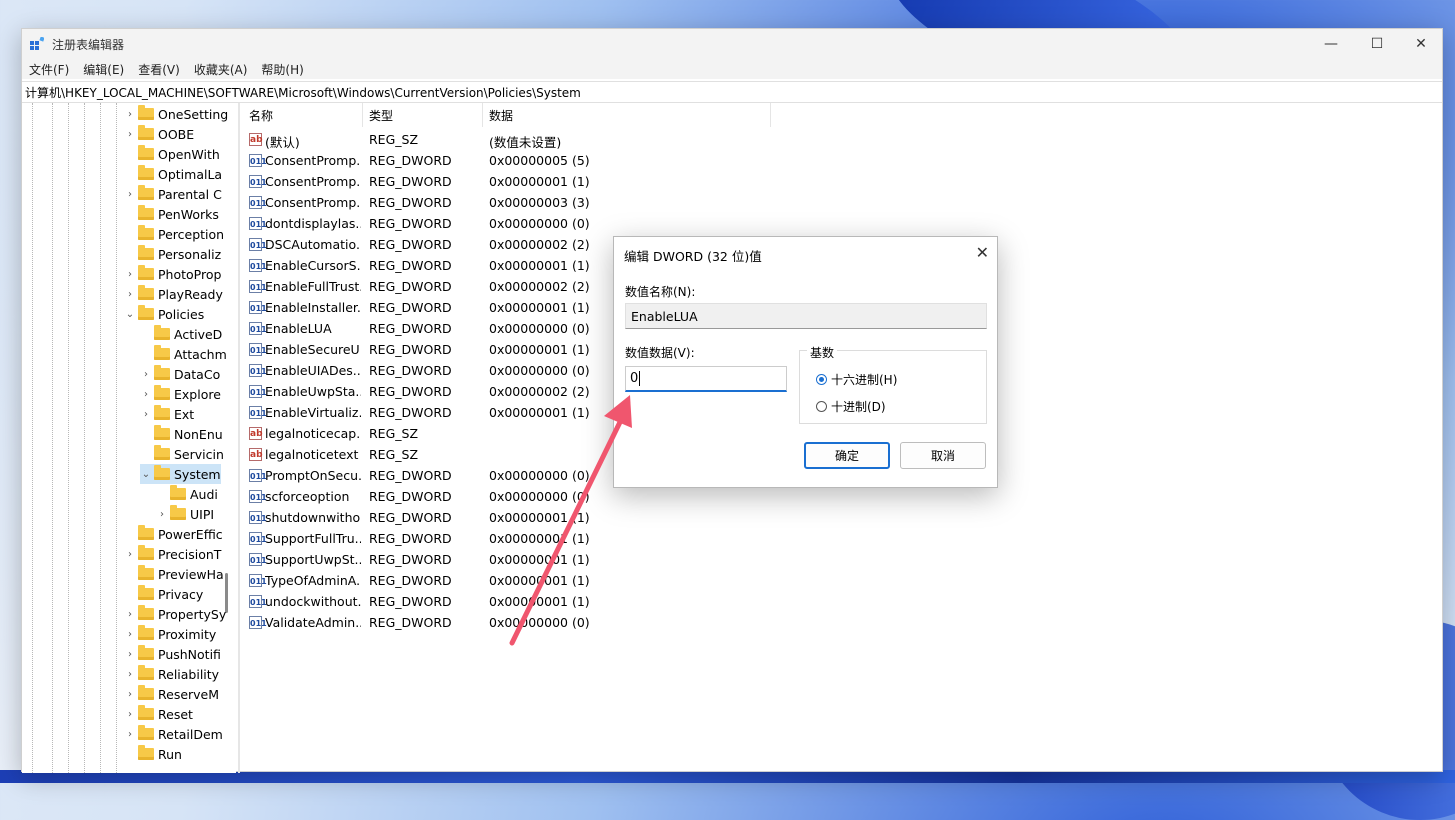  I want to click on list-row: ab (默认) REG_SZ (数值未设置), so click(592, 139).